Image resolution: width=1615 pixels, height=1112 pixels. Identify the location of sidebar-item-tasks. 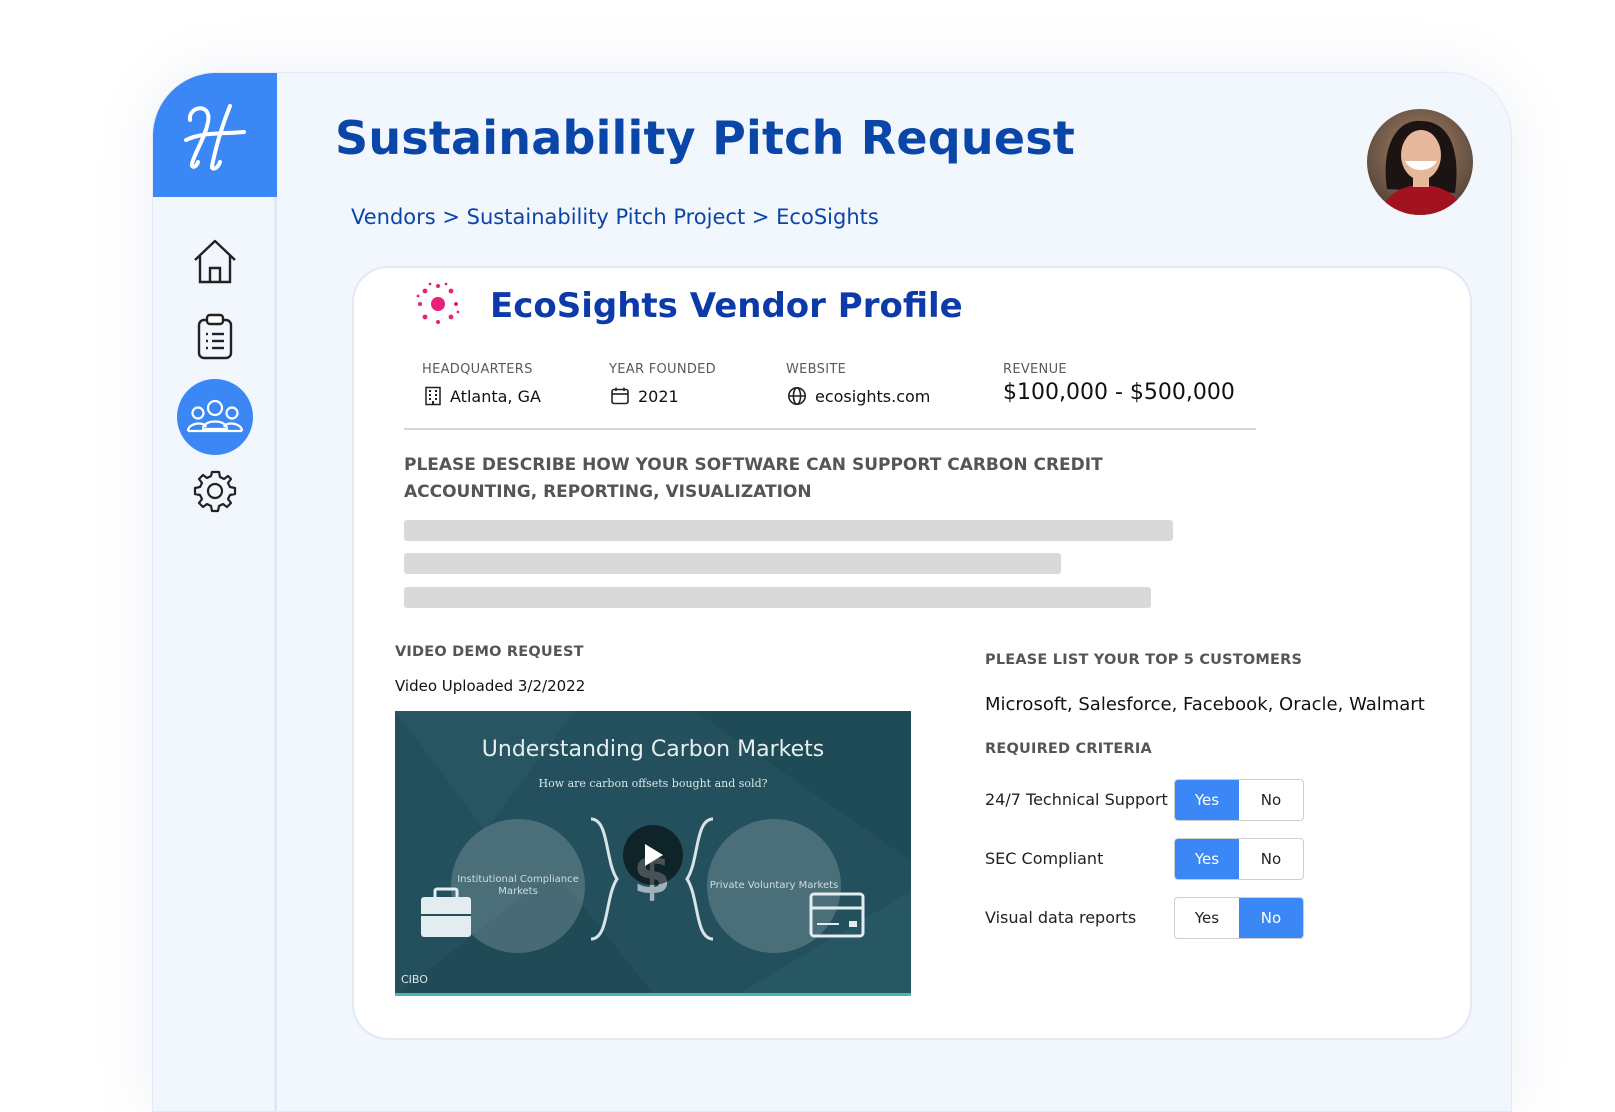
(215, 337).